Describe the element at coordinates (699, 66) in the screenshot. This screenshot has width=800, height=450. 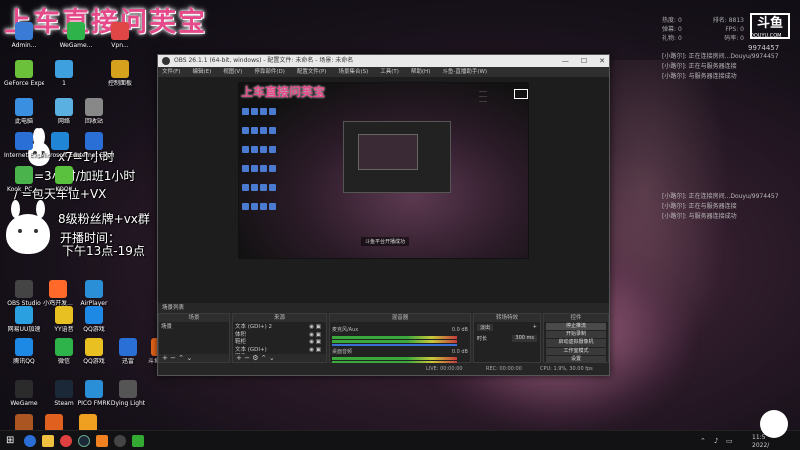
I see `log-line: [小路尔]: 正在与服务器连接` at that location.